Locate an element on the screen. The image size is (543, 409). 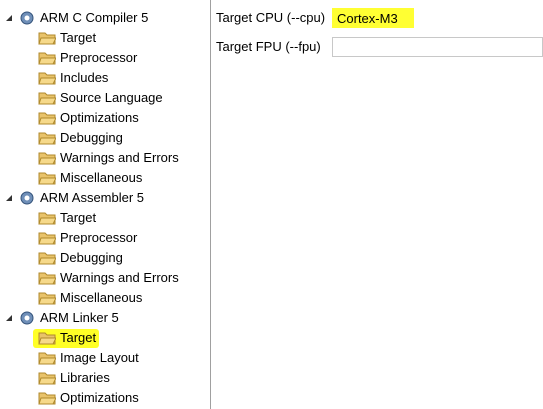
tree-item-label: Includes is located at coordinates (84, 77).